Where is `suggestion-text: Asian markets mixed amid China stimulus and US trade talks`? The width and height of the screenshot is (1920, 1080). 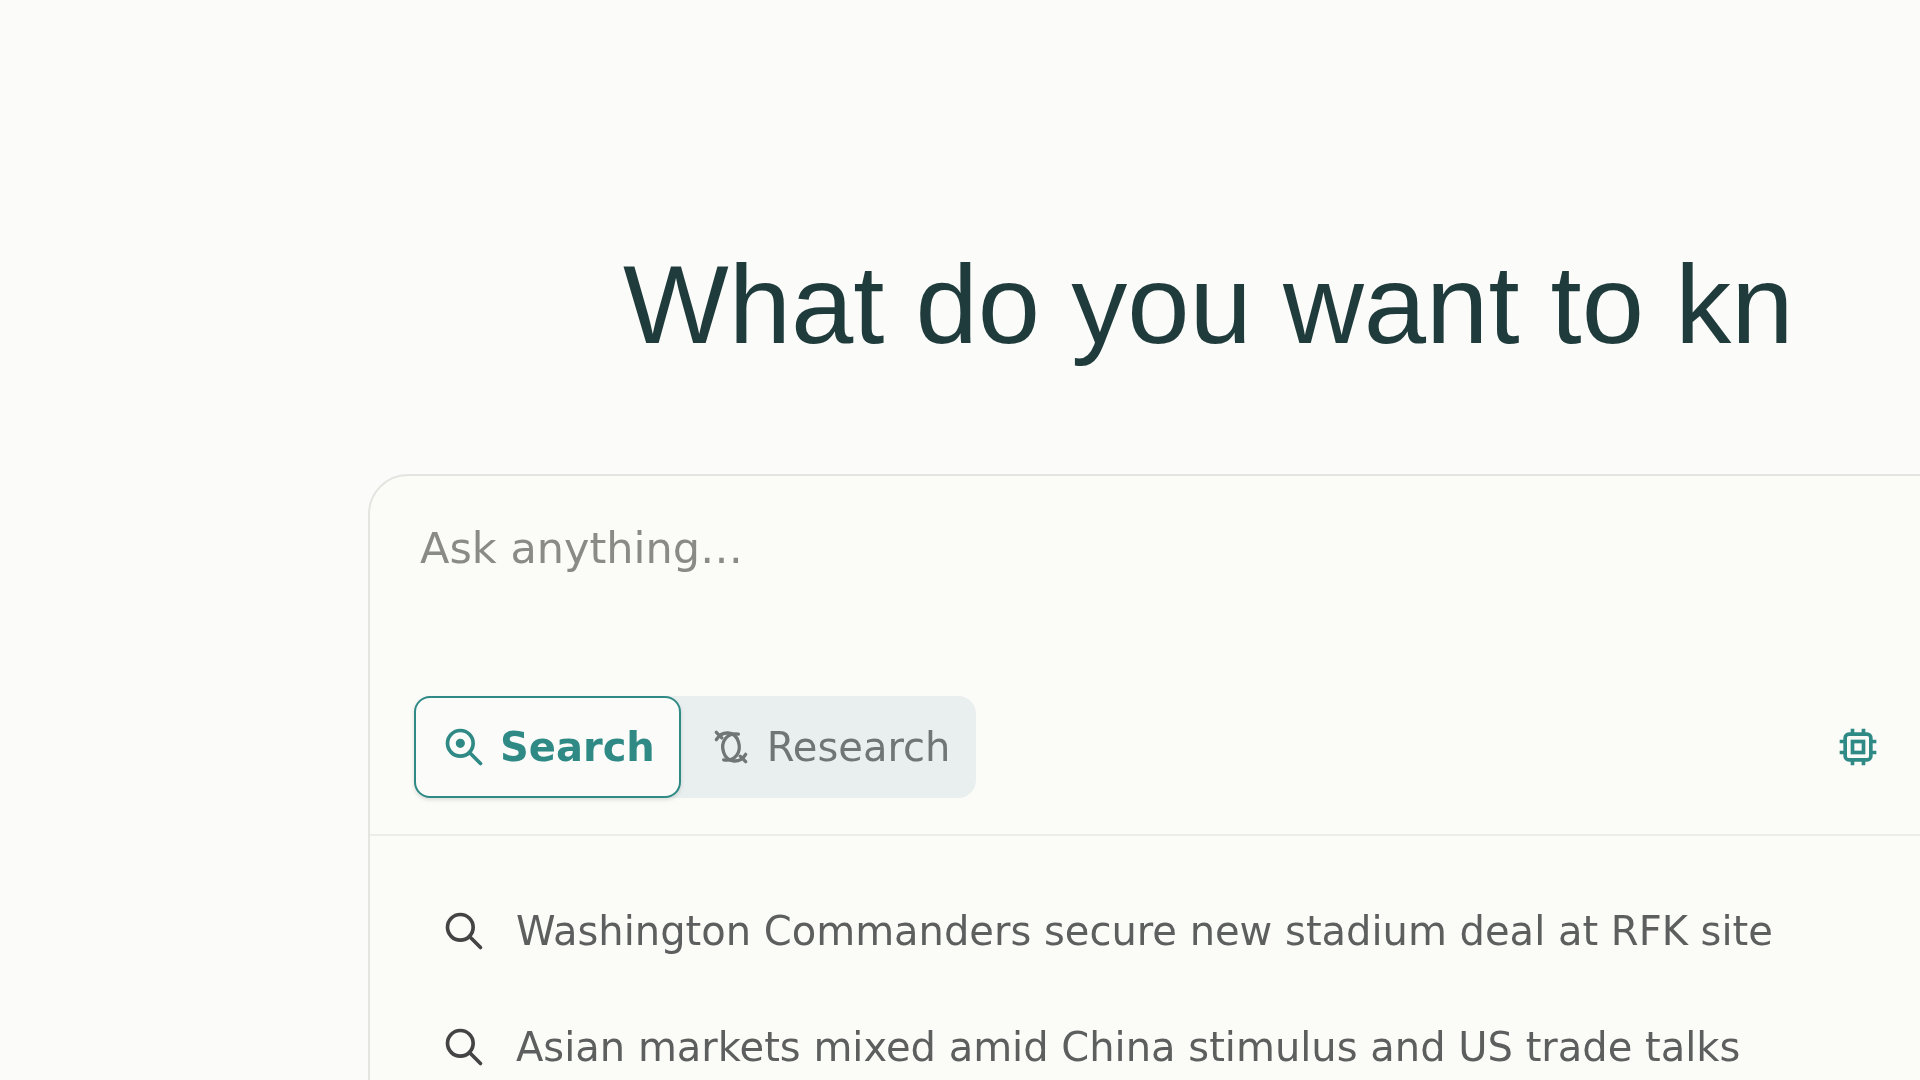
suggestion-text: Asian markets mixed amid China stimulus and US trade talks is located at coordinates (1128, 1047).